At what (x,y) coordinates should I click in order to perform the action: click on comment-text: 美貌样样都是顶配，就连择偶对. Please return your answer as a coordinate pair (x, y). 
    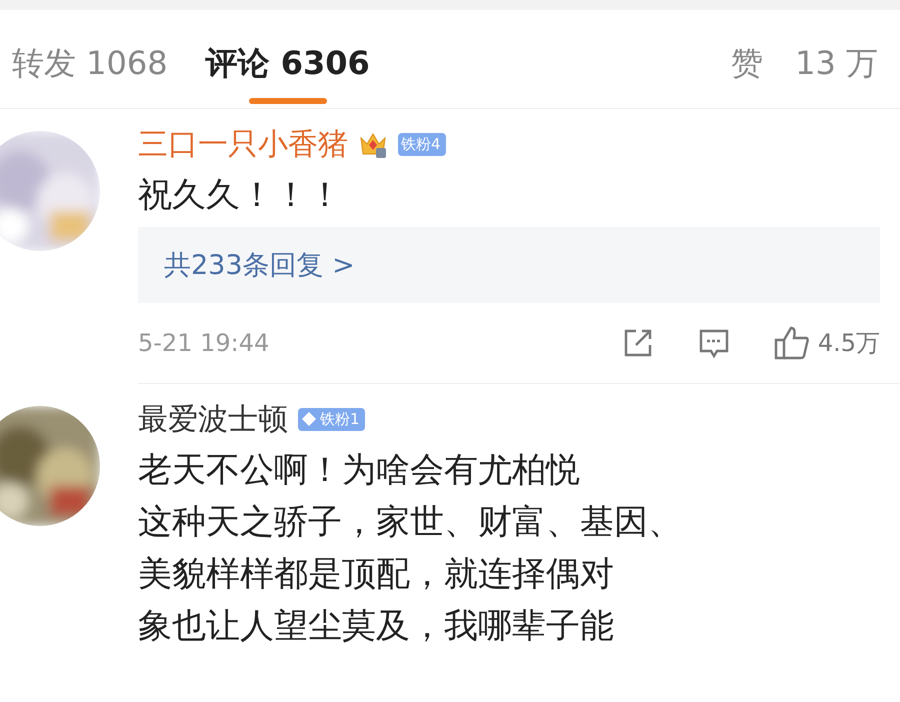
    Looking at the image, I should click on (376, 574).